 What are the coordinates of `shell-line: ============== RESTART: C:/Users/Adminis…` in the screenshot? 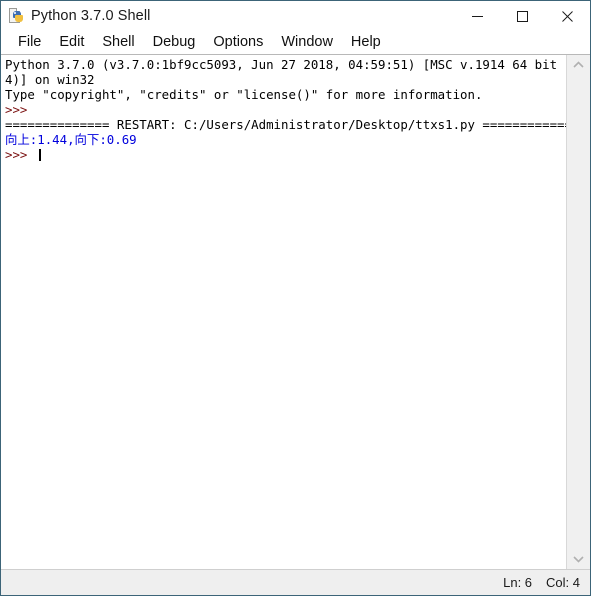 It's located at (285, 124).